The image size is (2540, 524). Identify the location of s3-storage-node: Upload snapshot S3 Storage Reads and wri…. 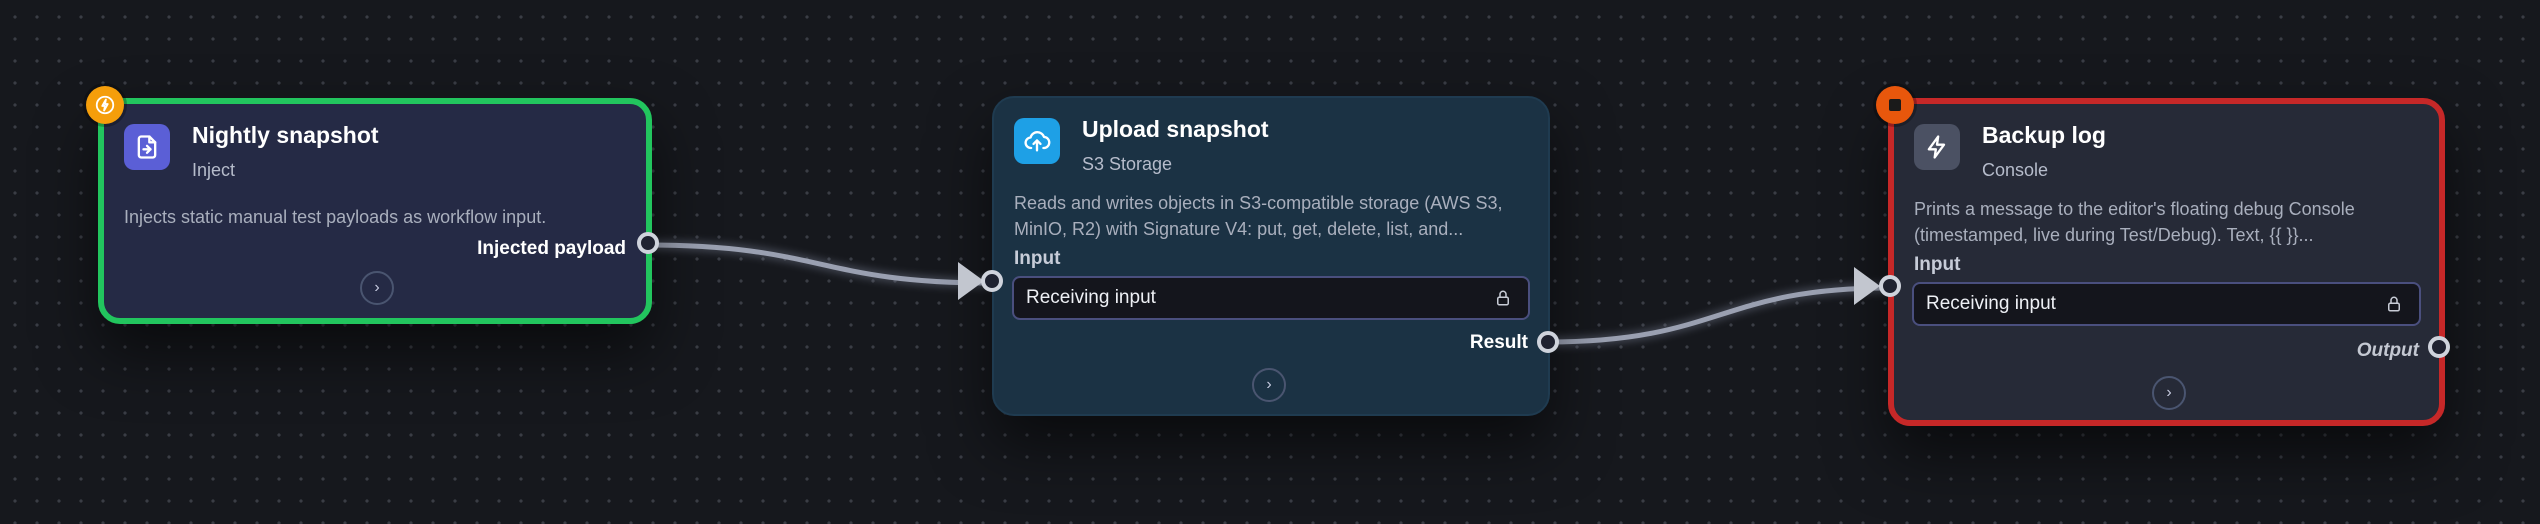
(1271, 256).